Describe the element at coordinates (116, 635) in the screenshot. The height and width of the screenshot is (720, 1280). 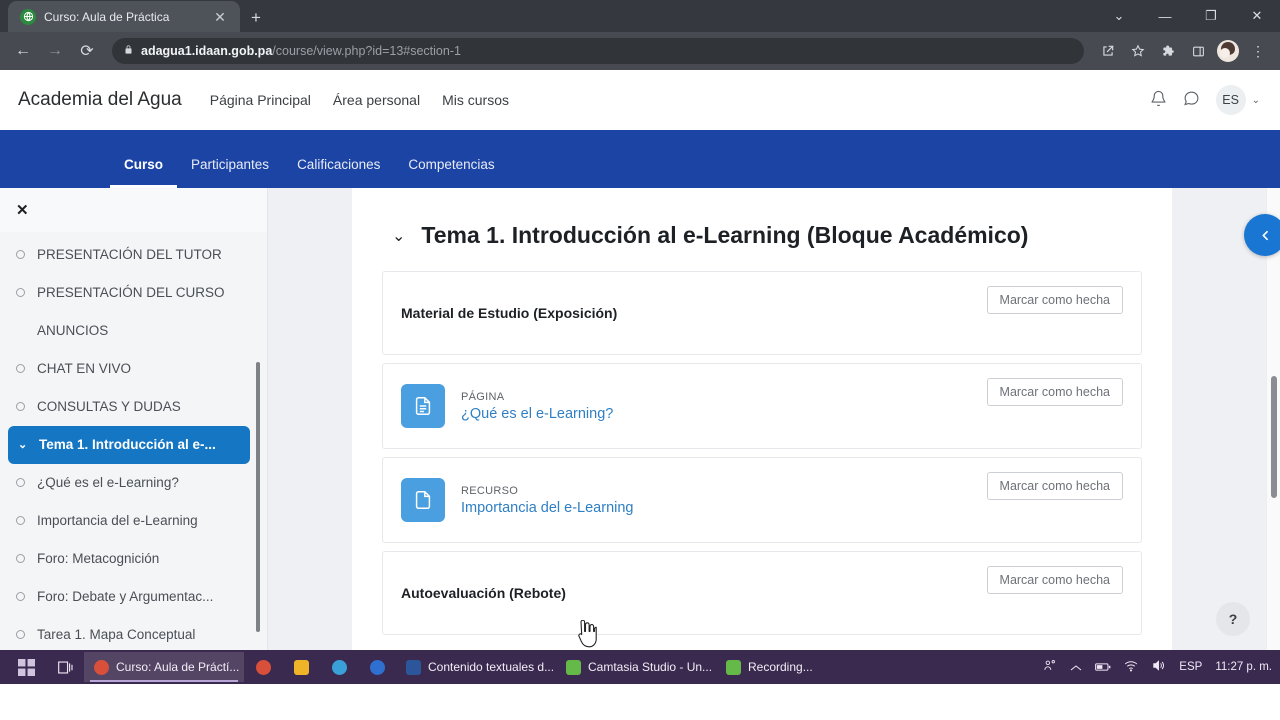
I see `sidebar-item-label: Tarea 1. Mapa Conceptual` at that location.